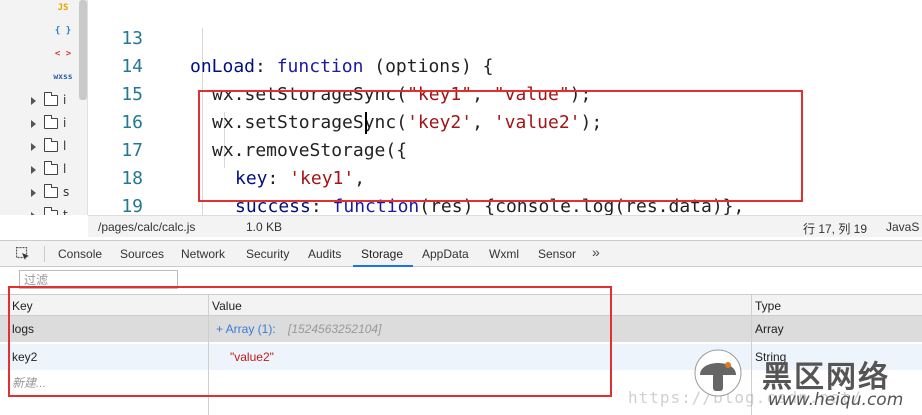 The image size is (922, 415). Describe the element at coordinates (835, 228) in the screenshot. I see `cursor-position: 行 17, 列 19` at that location.